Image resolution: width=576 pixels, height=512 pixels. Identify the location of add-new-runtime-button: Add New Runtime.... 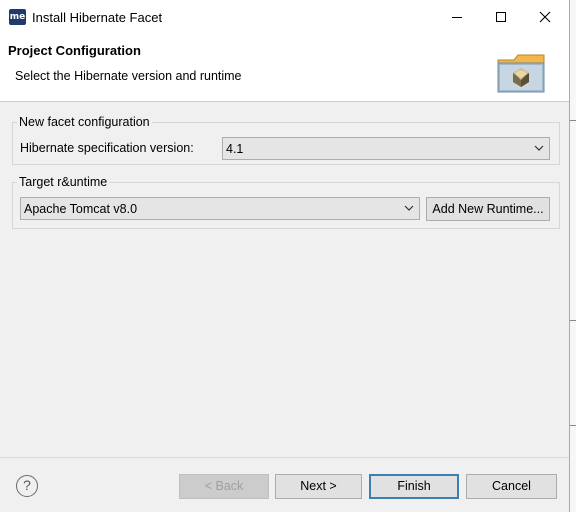
(488, 209).